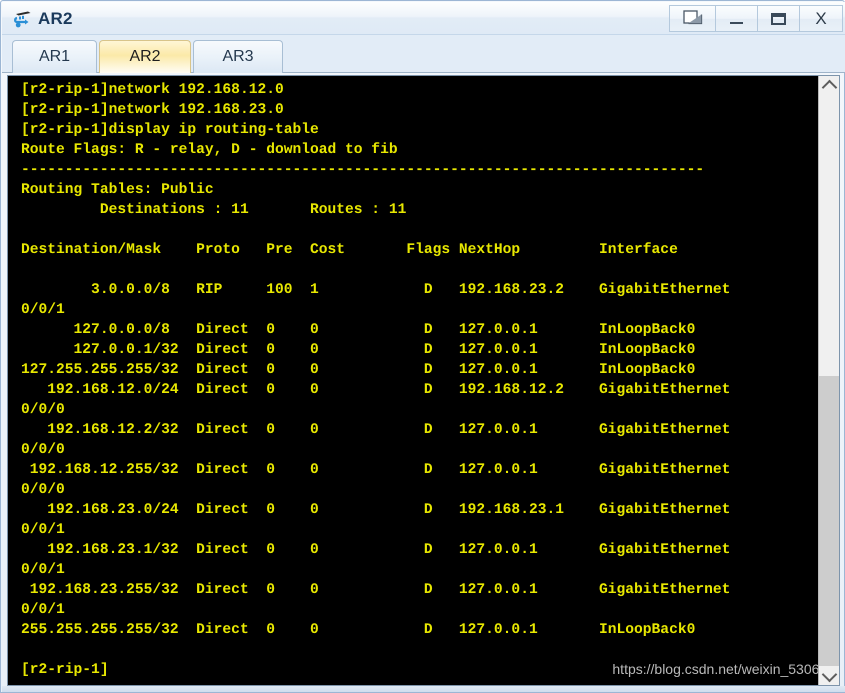 Image resolution: width=845 pixels, height=693 pixels. Describe the element at coordinates (238, 56) in the screenshot. I see `tab-ar3: AR3` at that location.